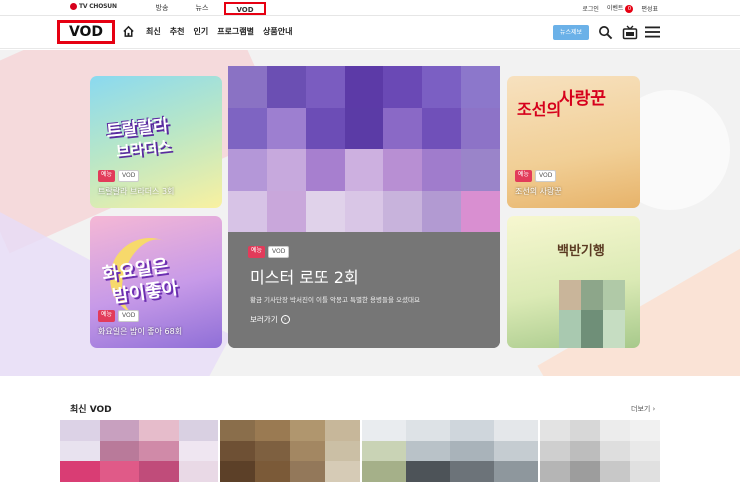  I want to click on brand-logo: TV CHOSUN, so click(93, 6).